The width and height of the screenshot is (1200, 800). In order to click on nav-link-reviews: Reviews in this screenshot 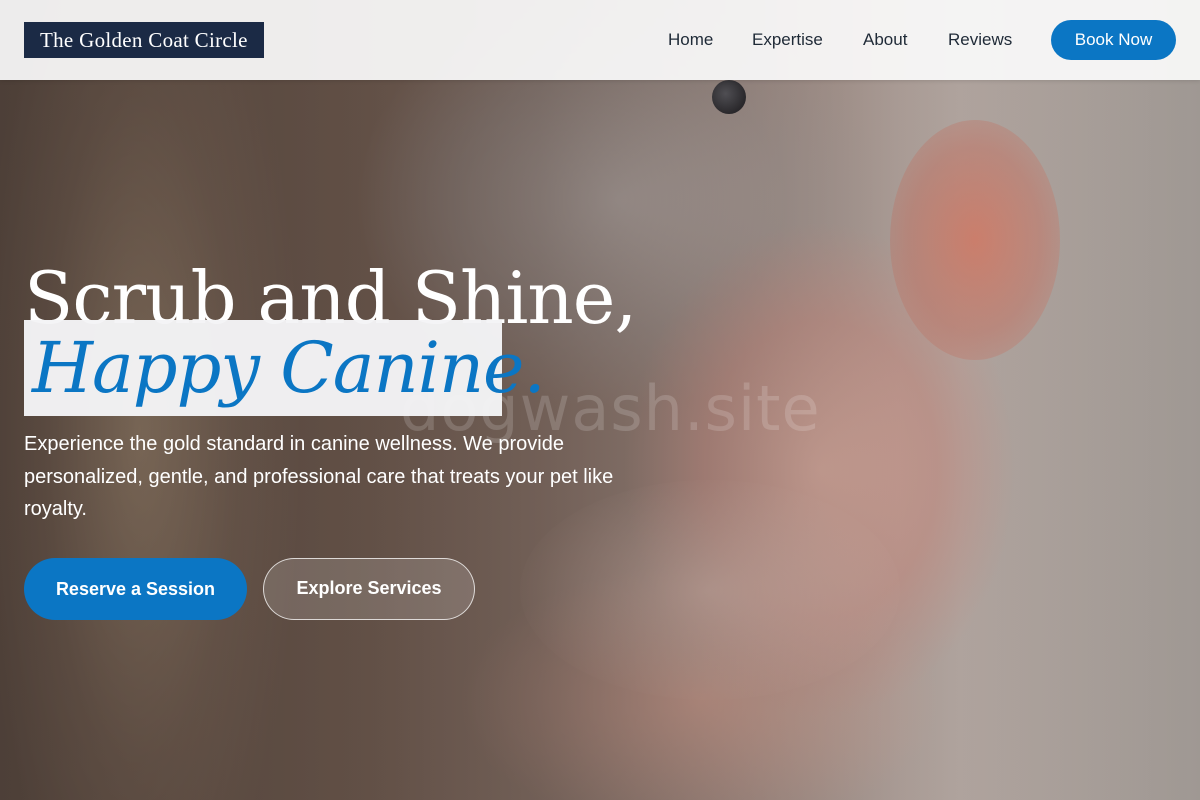, I will do `click(980, 40)`.